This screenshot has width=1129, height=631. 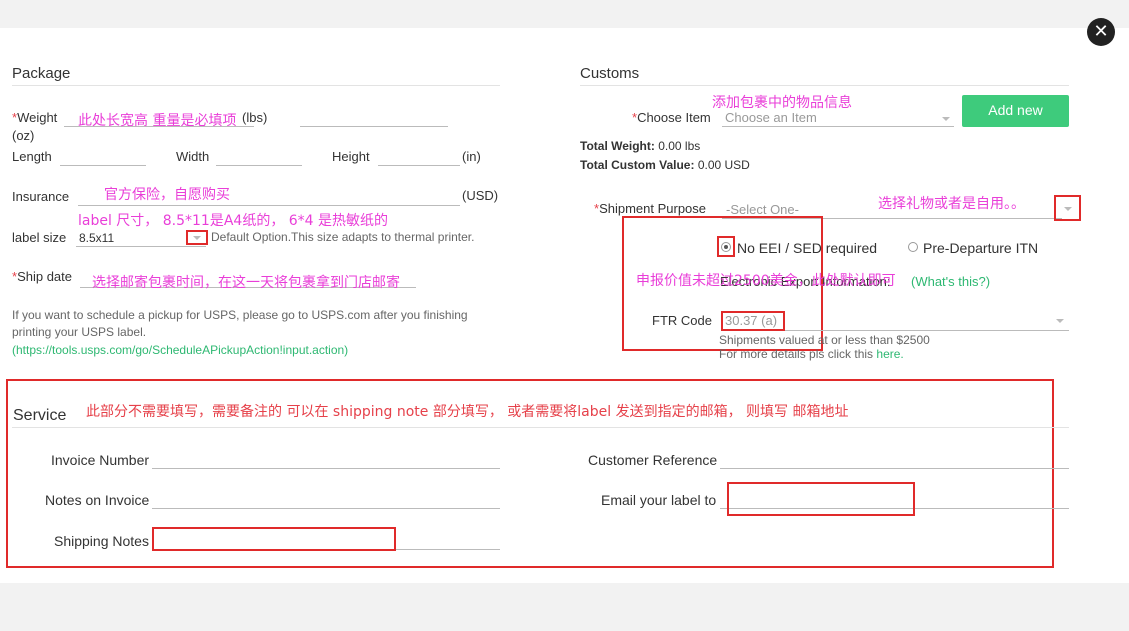 What do you see at coordinates (981, 248) in the screenshot?
I see `pre-departure-label: Pre-Departure ITN` at bounding box center [981, 248].